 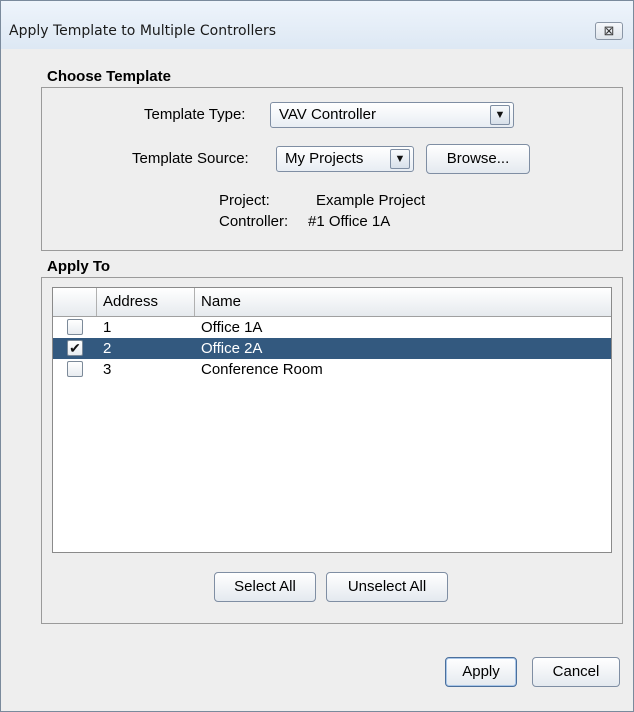 I want to click on cancel-button: Cancel, so click(x=576, y=672).